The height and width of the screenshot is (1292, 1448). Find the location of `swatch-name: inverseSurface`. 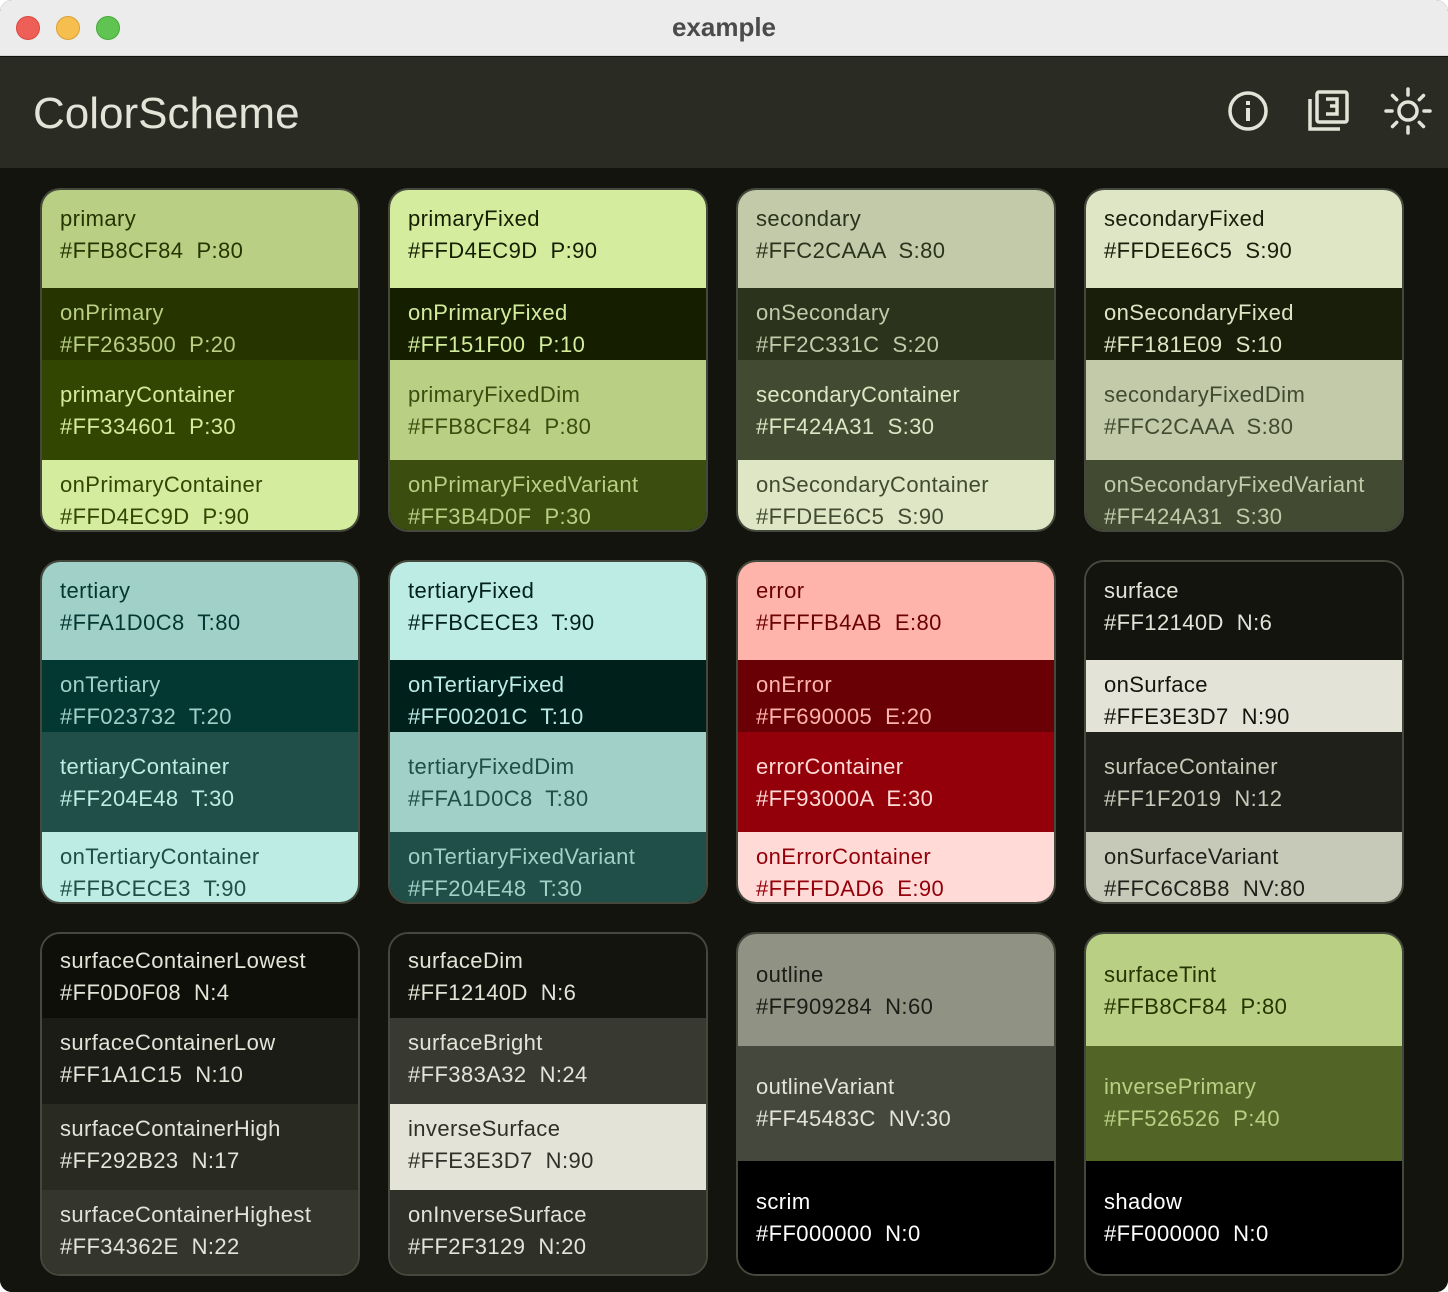

swatch-name: inverseSurface is located at coordinates (484, 1128).